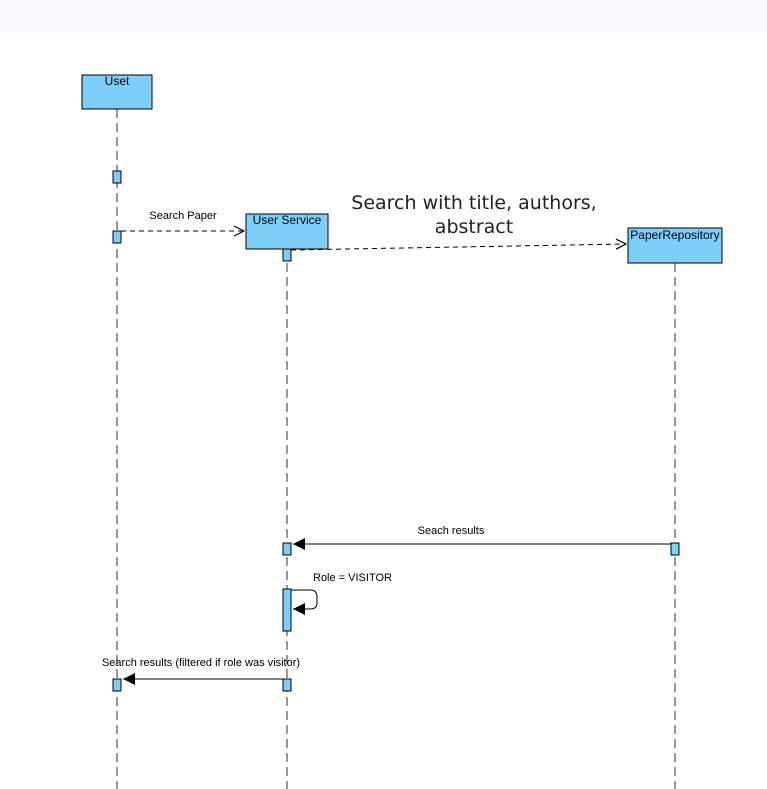 Image resolution: width=767 pixels, height=789 pixels. Describe the element at coordinates (458, 247) in the screenshot. I see `message-search-with-arrow` at that location.